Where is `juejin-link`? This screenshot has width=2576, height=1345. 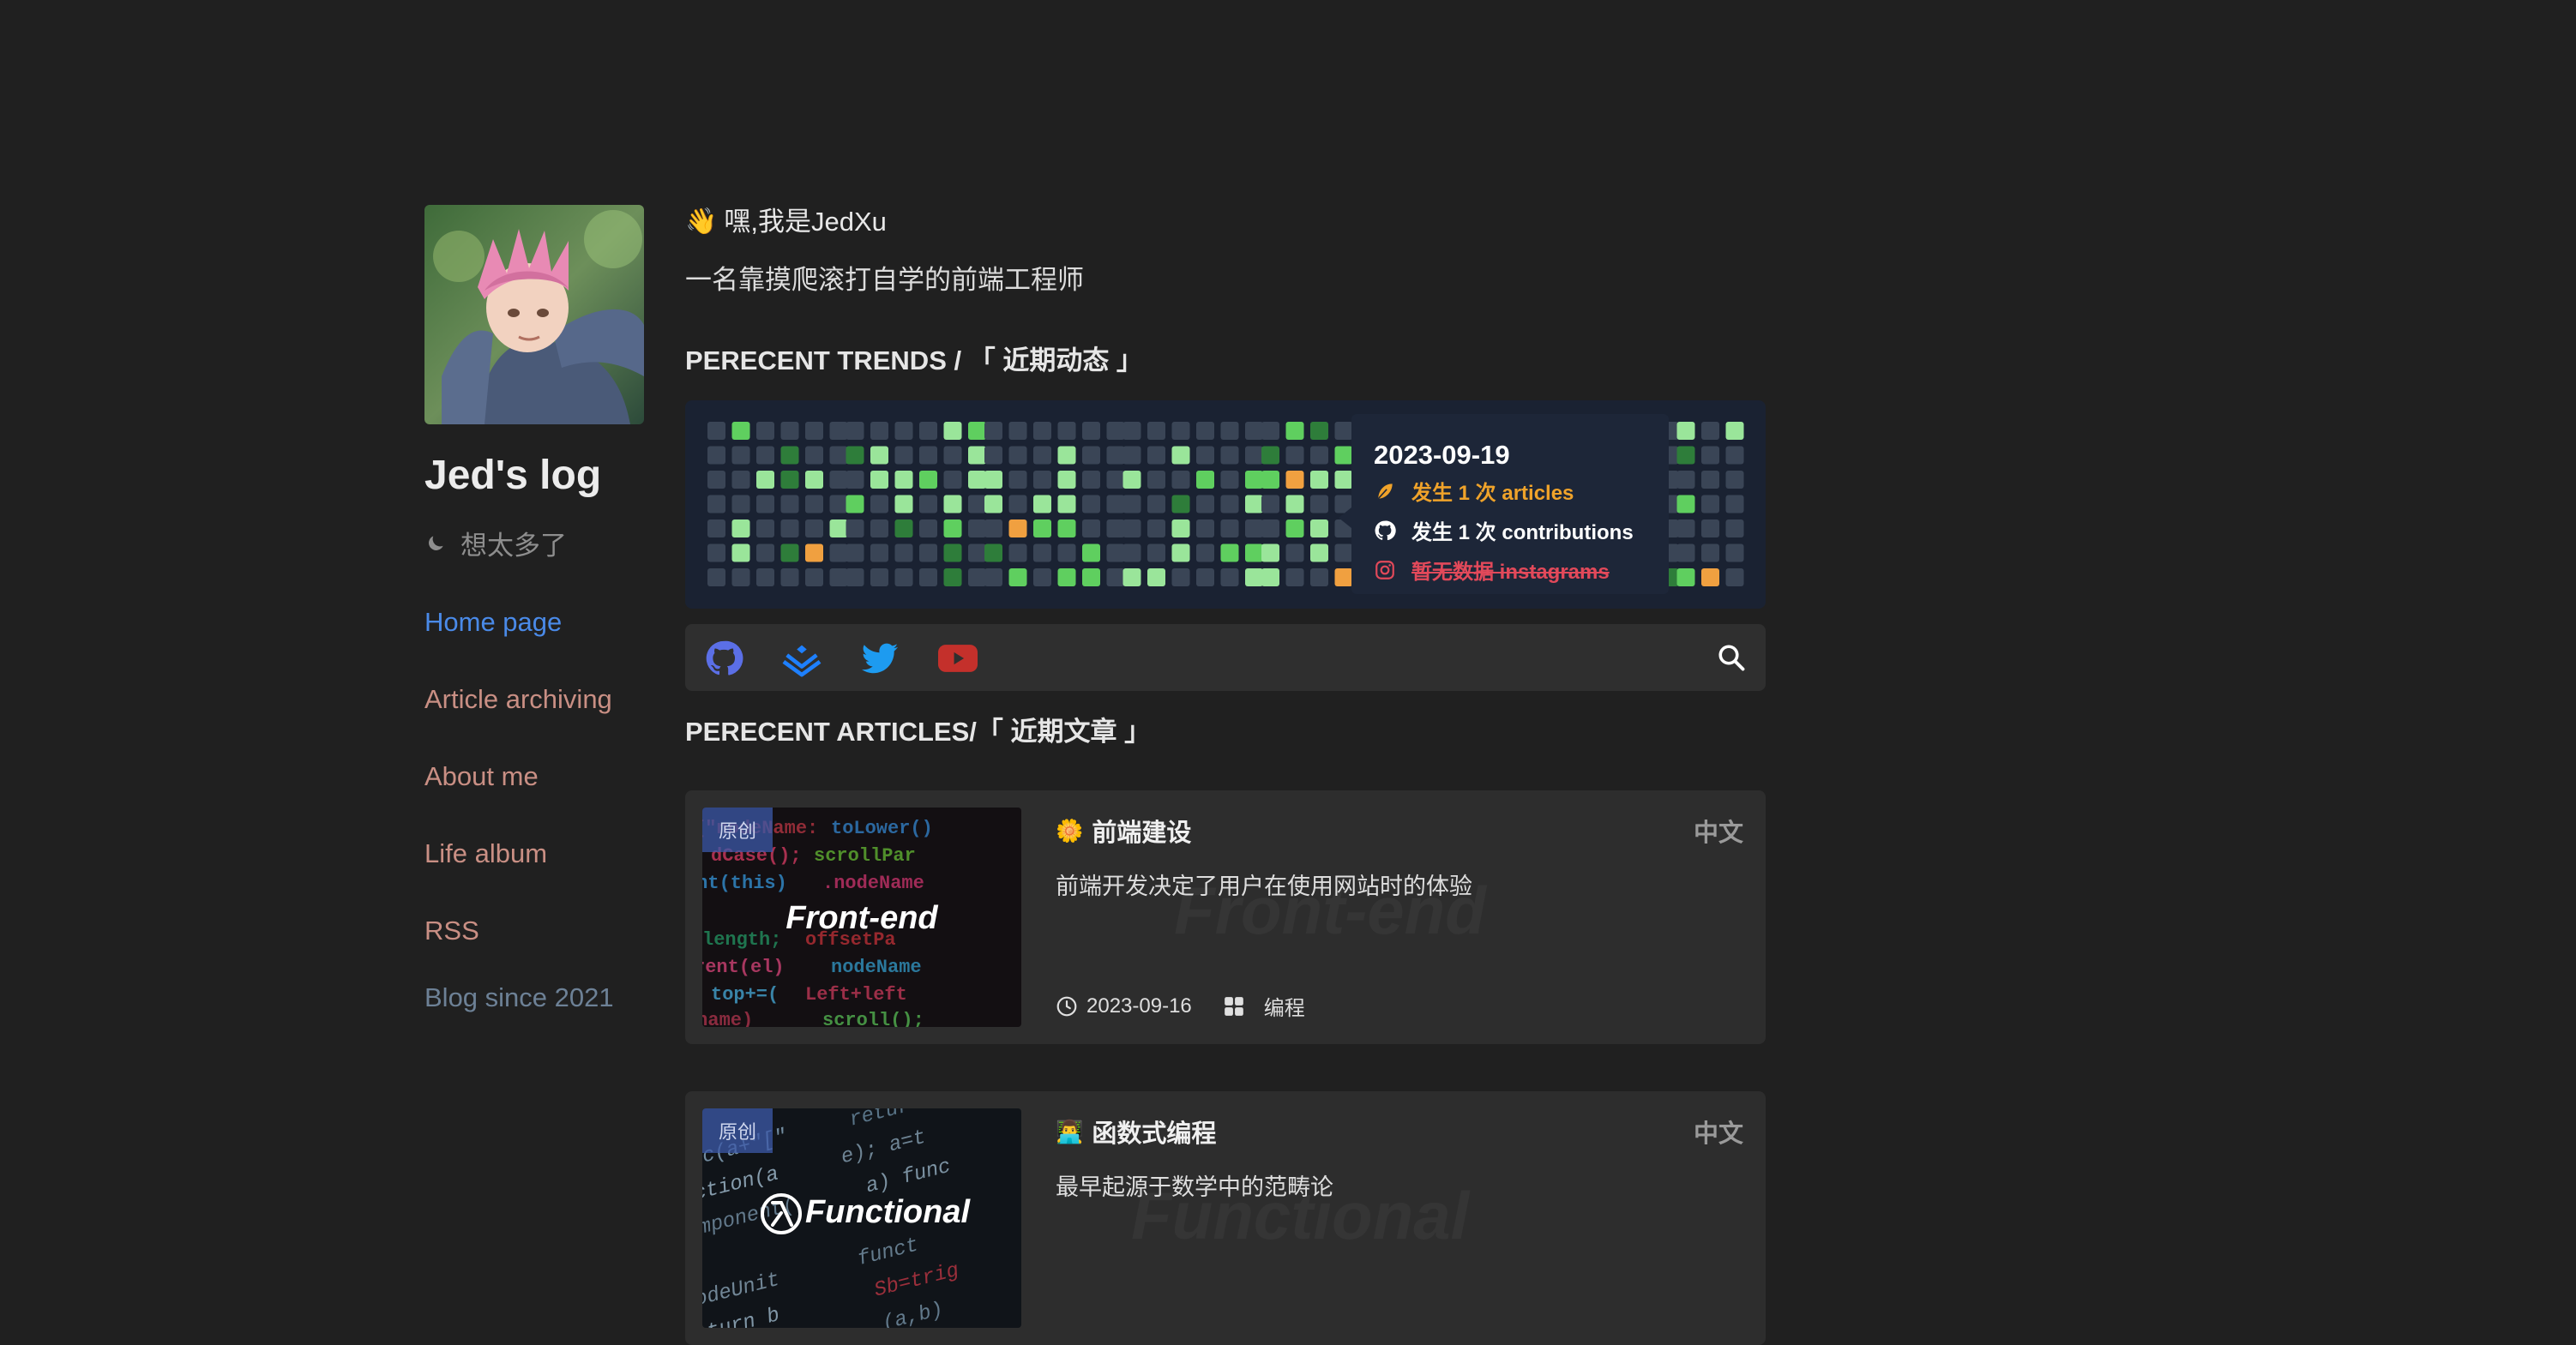
juejin-link is located at coordinates (802, 658).